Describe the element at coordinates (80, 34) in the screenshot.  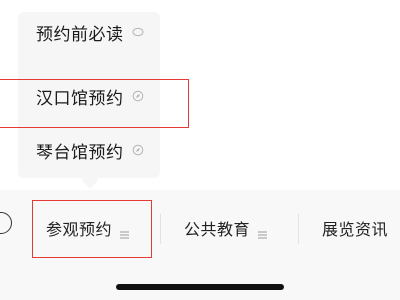
I see `menu-item-label: 预约前必读` at that location.